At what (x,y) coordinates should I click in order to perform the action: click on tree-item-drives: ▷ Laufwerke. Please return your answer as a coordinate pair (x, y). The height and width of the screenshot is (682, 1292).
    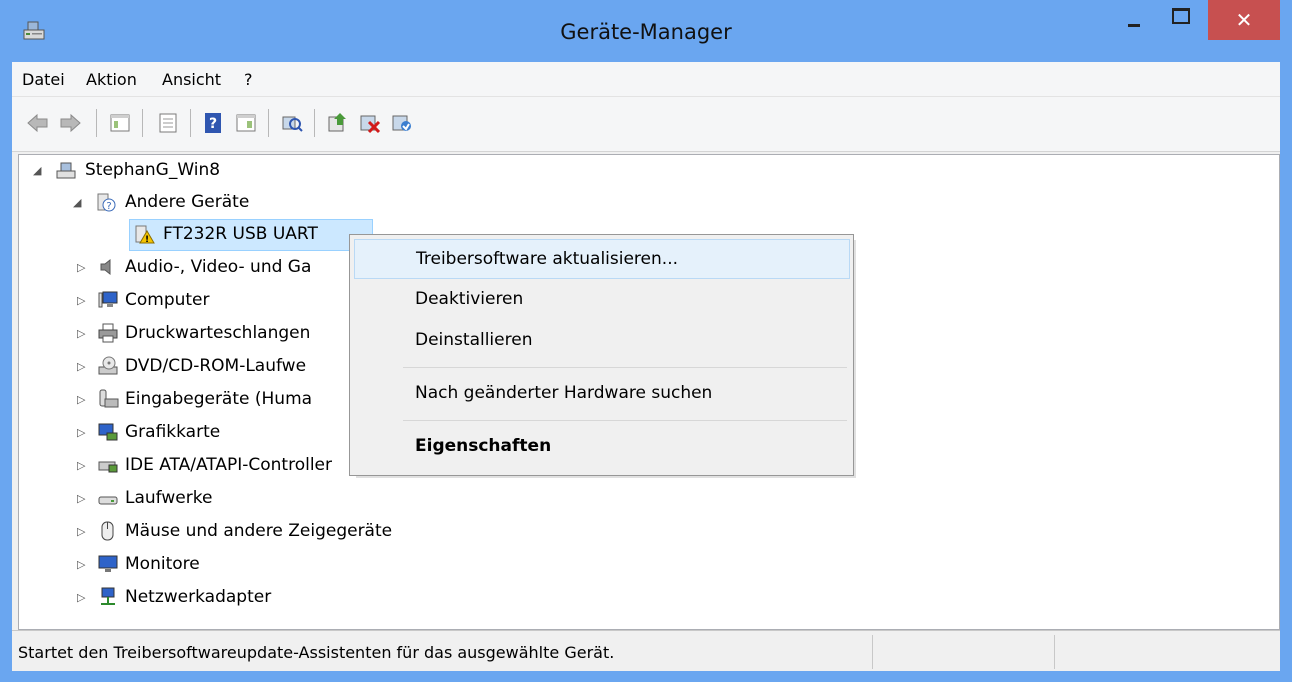
    Looking at the image, I should click on (277, 498).